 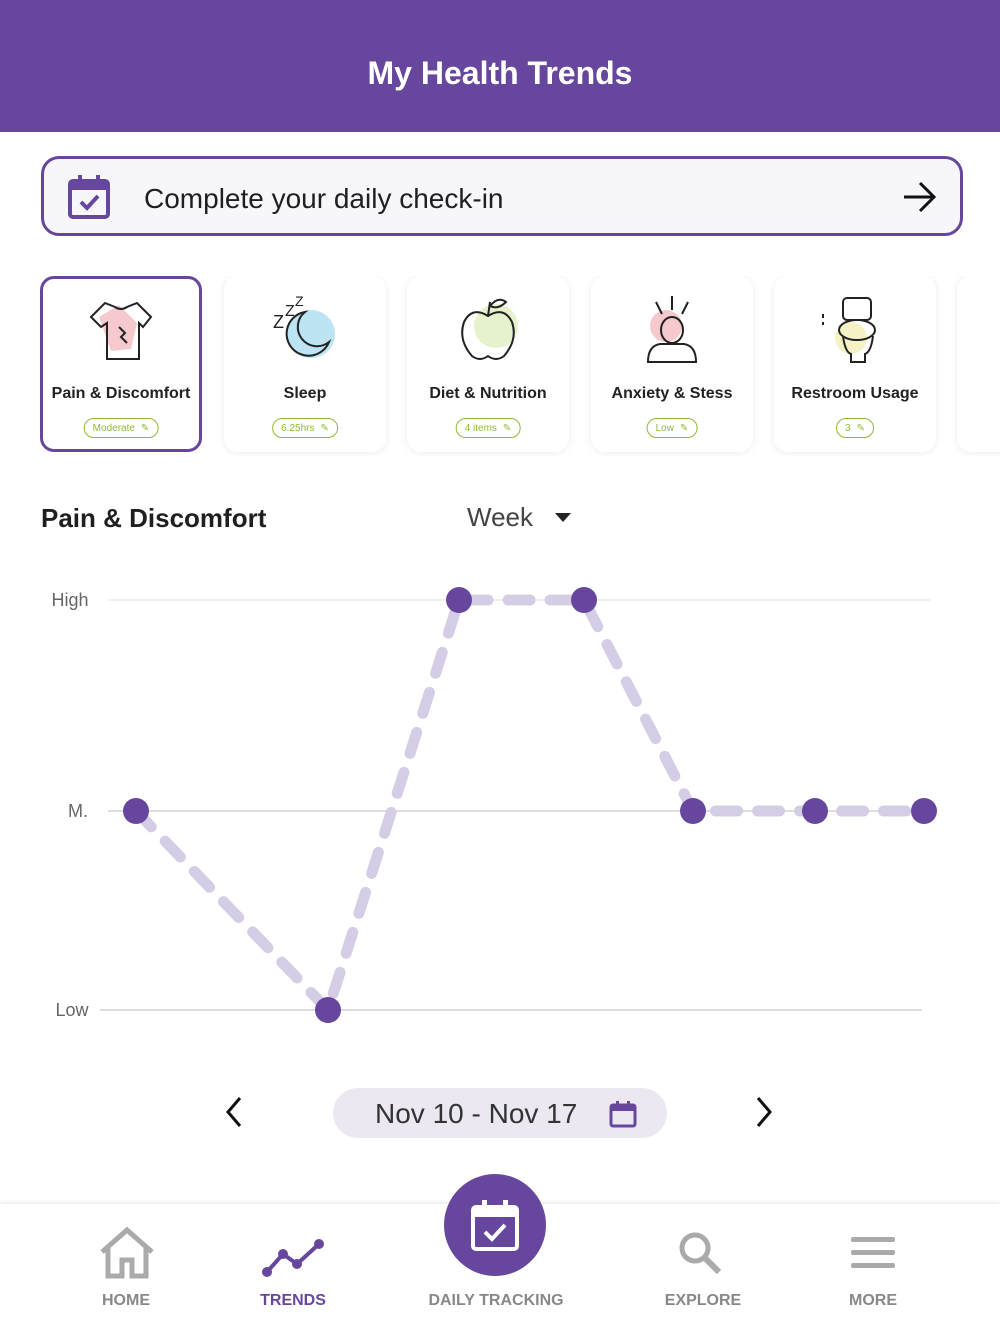 What do you see at coordinates (69, 600) in the screenshot?
I see `y-axis-label: High` at bounding box center [69, 600].